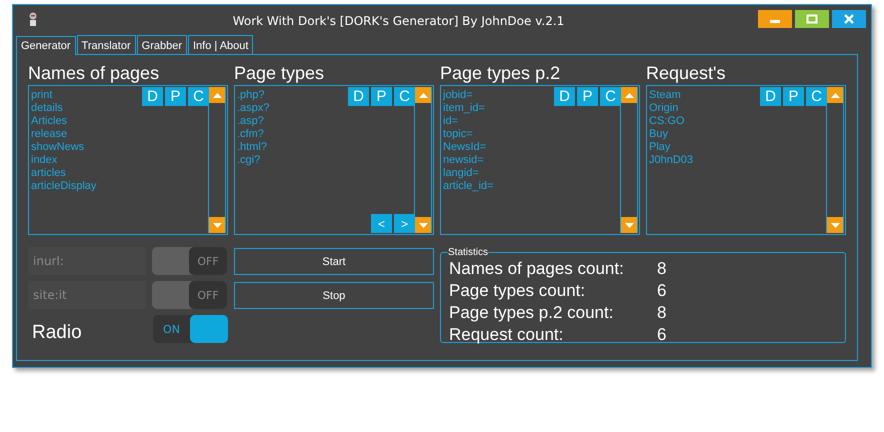 The image size is (884, 432). I want to click on close-button, so click(849, 19).